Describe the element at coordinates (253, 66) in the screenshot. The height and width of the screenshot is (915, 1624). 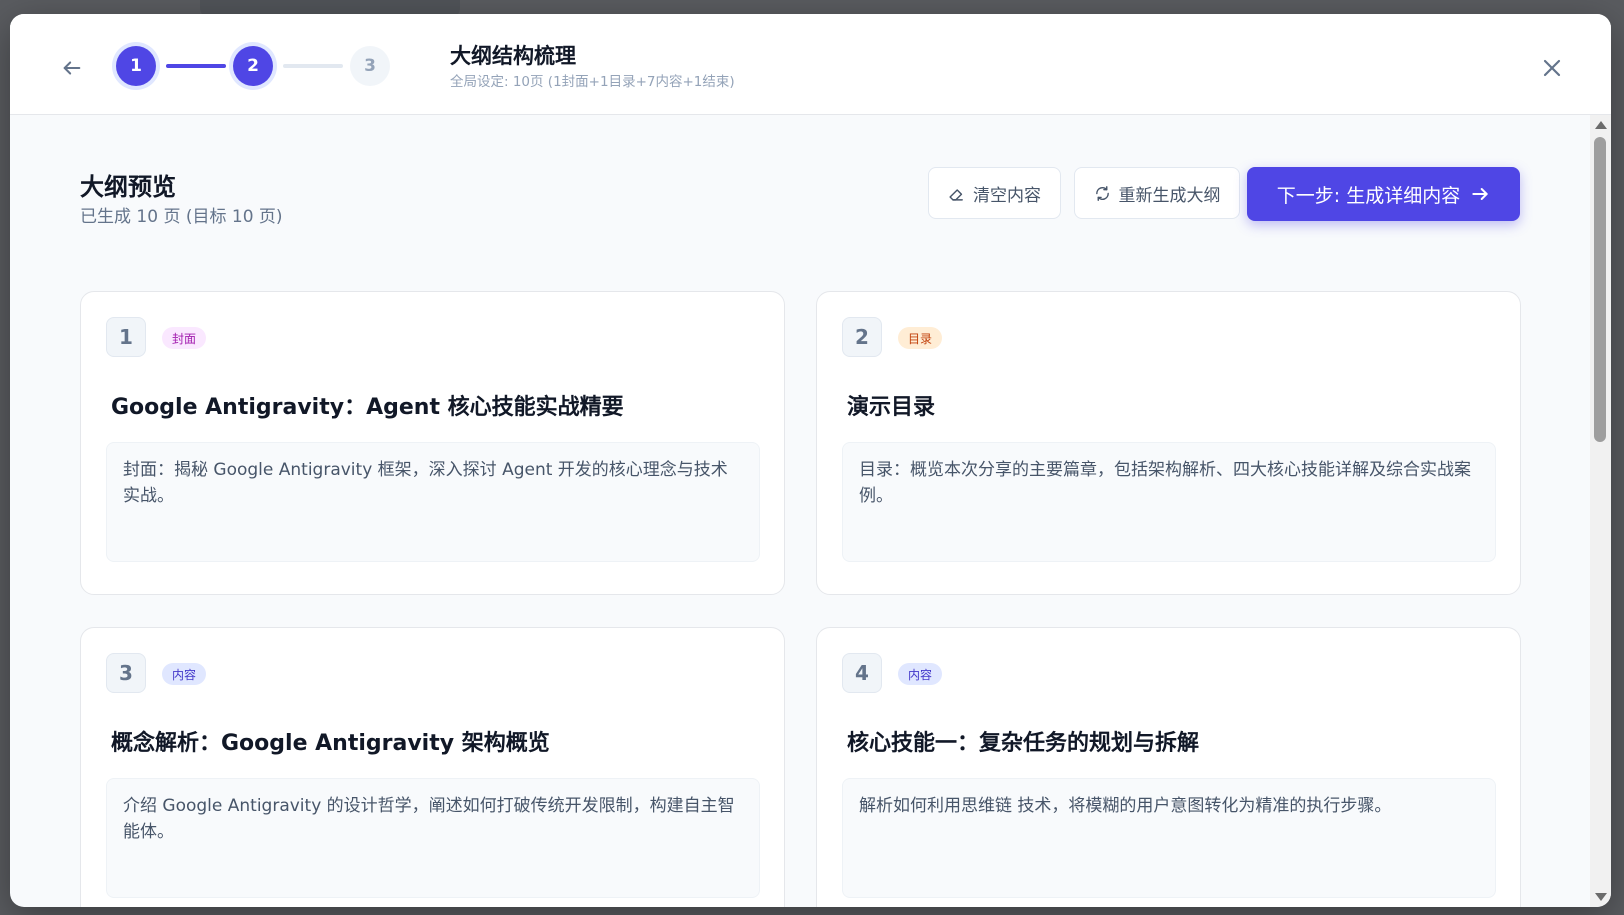
I see `step-2-indicator: 2` at that location.